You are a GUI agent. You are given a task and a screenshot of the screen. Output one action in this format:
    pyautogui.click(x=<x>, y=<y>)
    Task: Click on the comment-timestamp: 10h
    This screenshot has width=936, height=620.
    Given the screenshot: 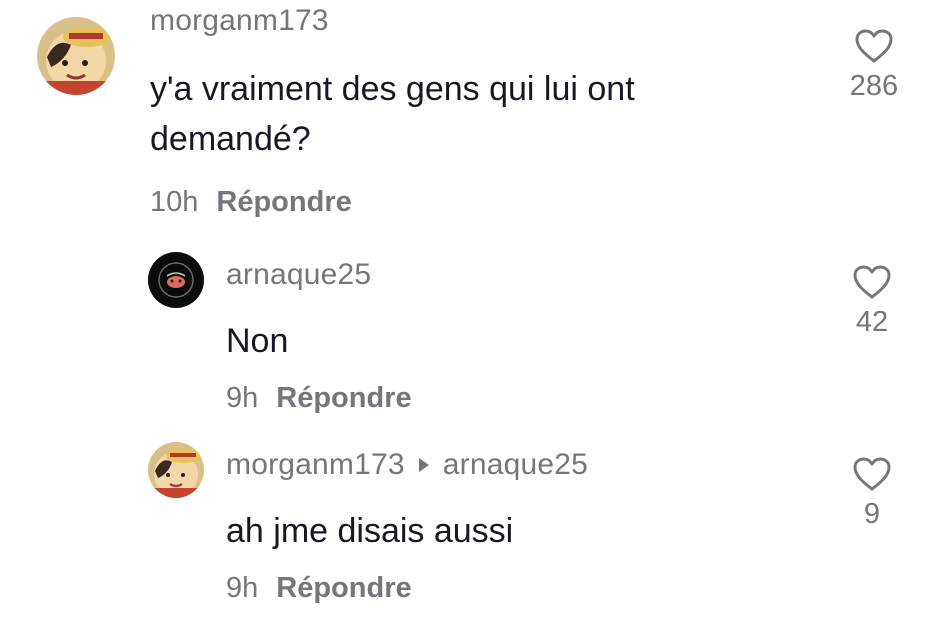 What is the action you would take?
    pyautogui.click(x=174, y=202)
    